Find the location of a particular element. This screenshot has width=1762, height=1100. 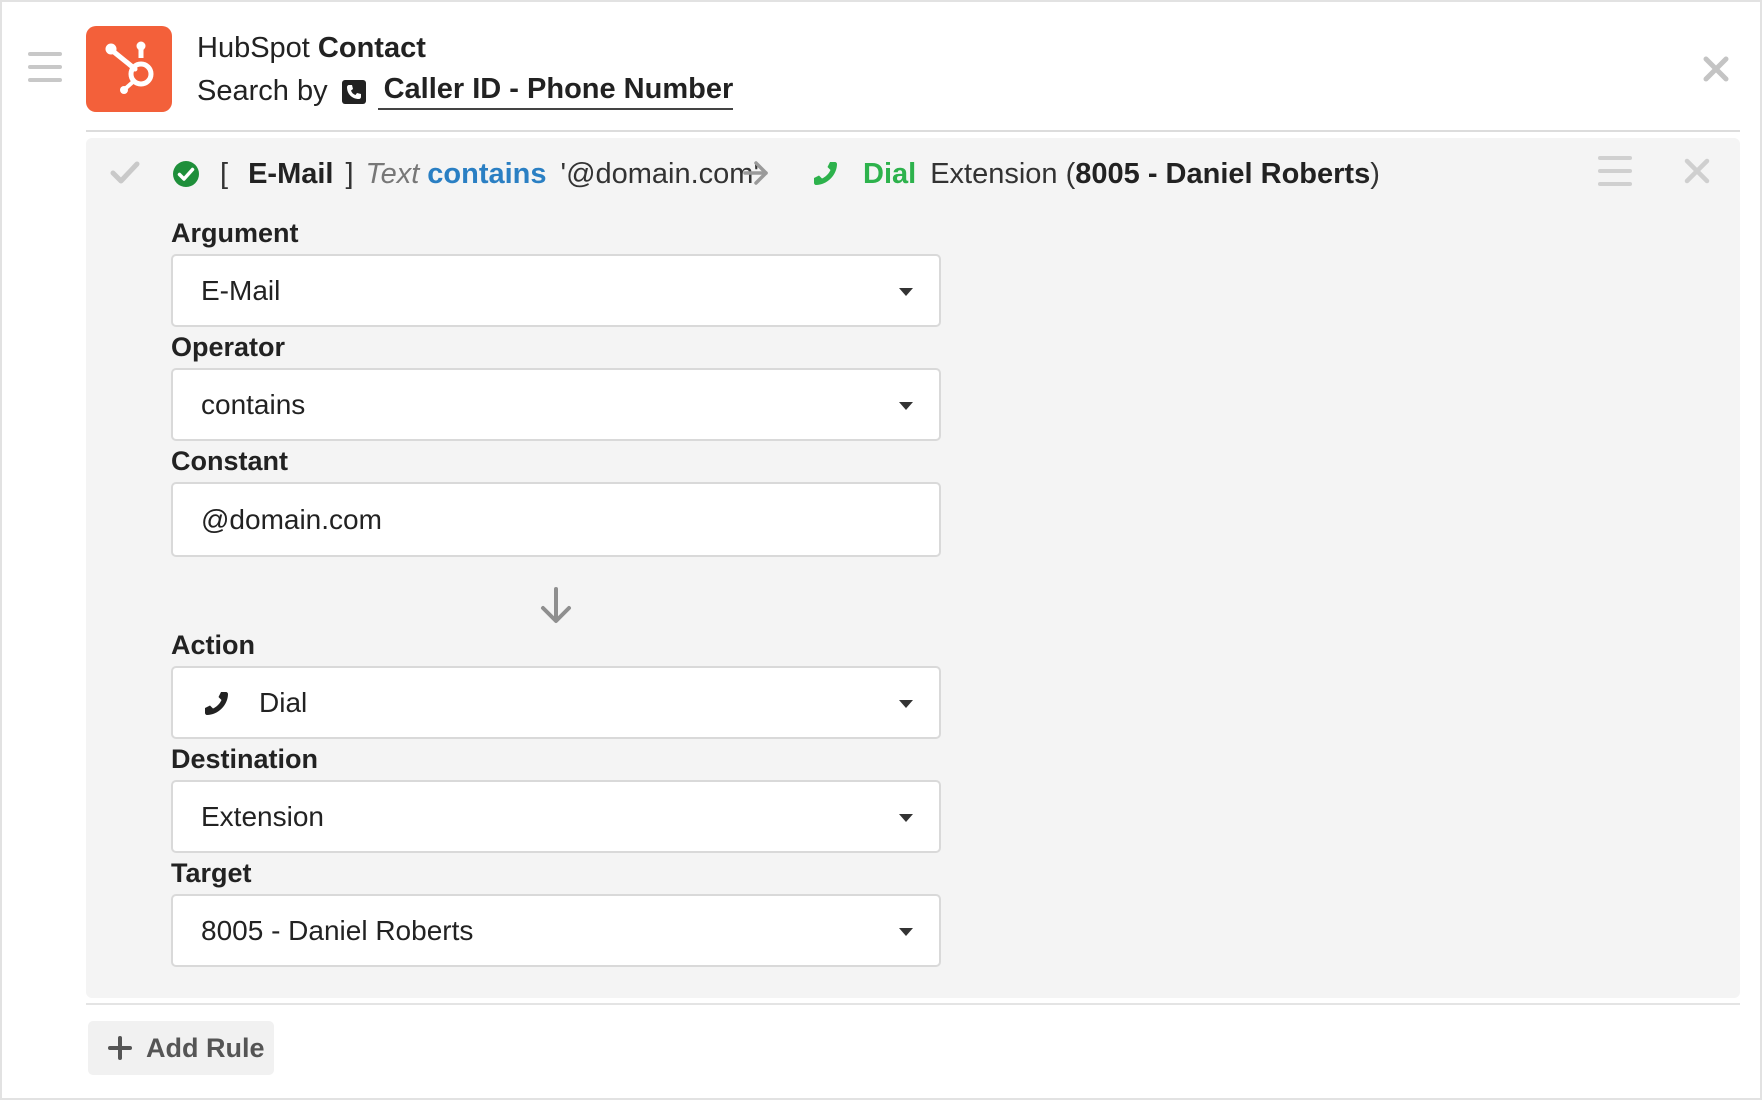

title-object: Contact is located at coordinates (371, 48).